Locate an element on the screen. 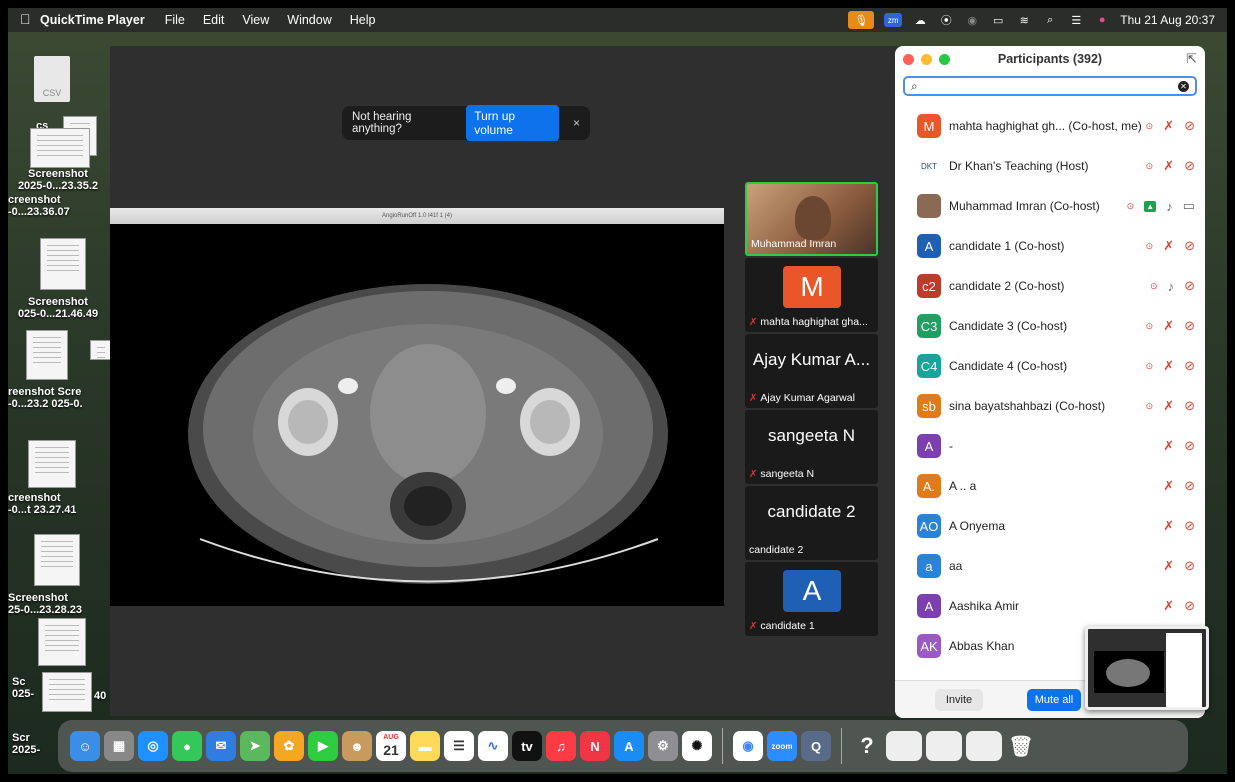  menu-help: Help is located at coordinates (363, 20).